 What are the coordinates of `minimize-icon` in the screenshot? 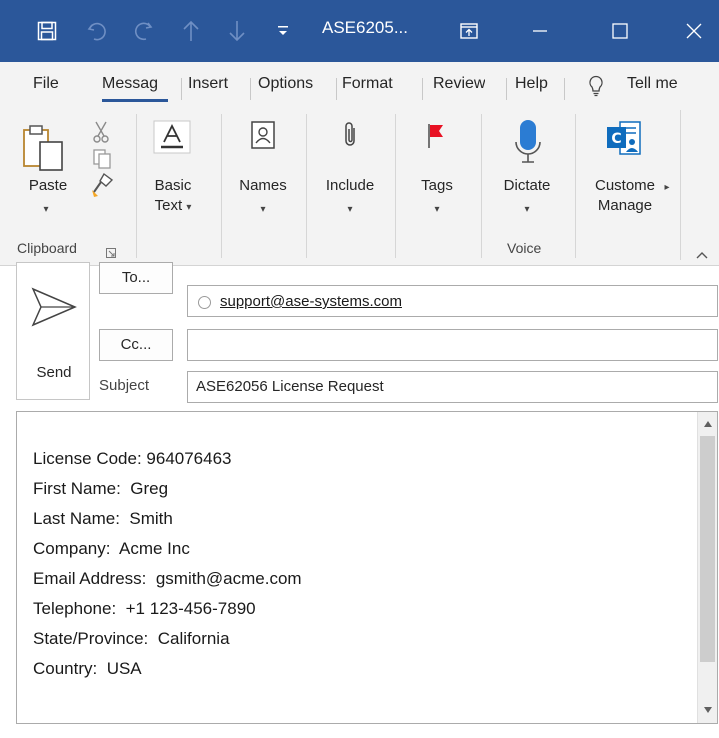 It's located at (540, 31).